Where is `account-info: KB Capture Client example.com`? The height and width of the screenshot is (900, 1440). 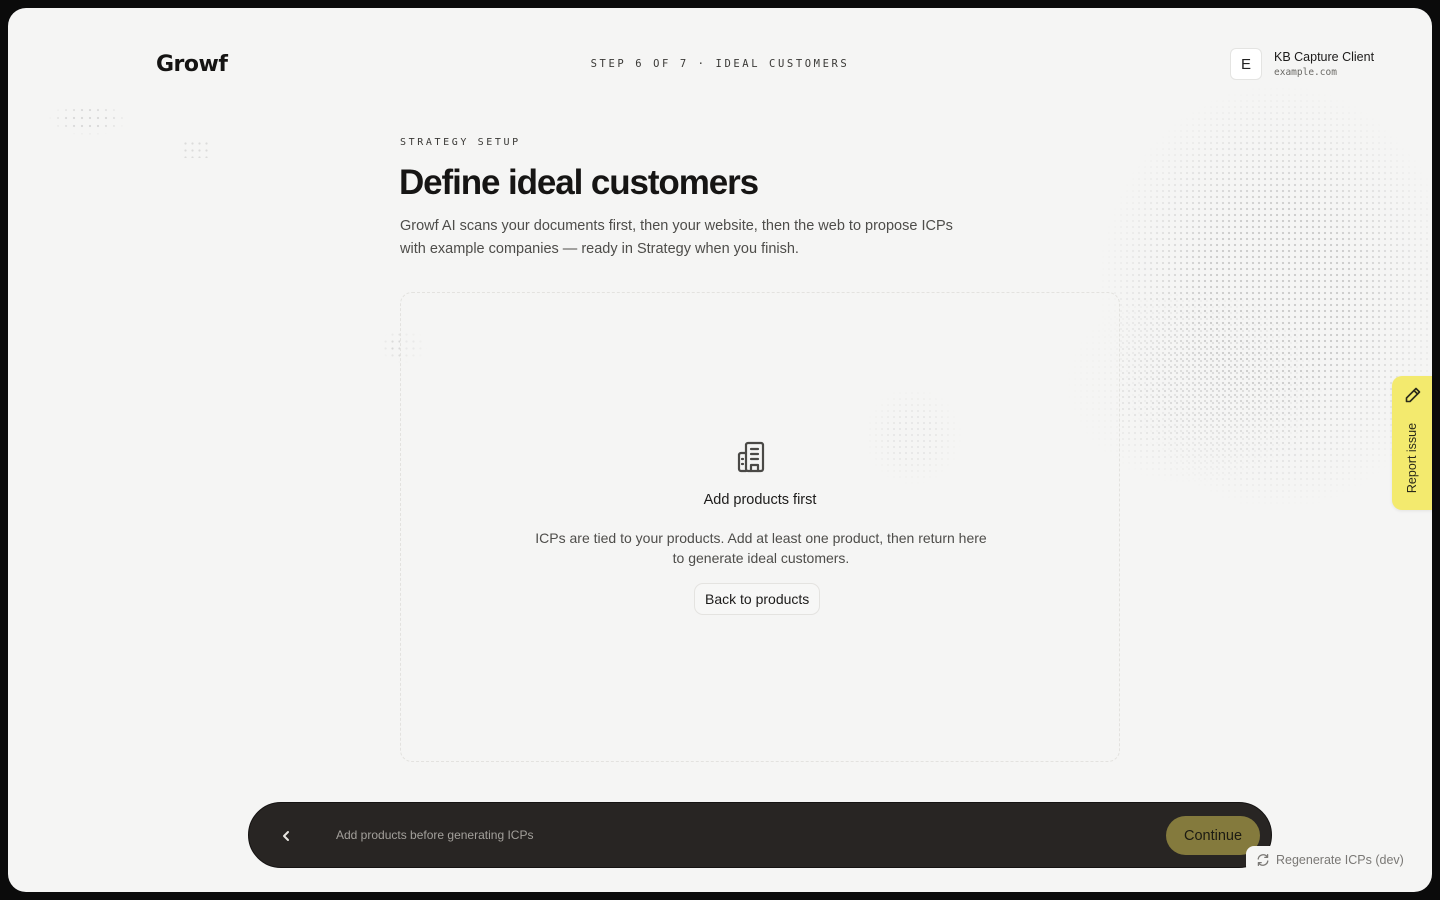
account-info: KB Capture Client example.com is located at coordinates (1324, 64).